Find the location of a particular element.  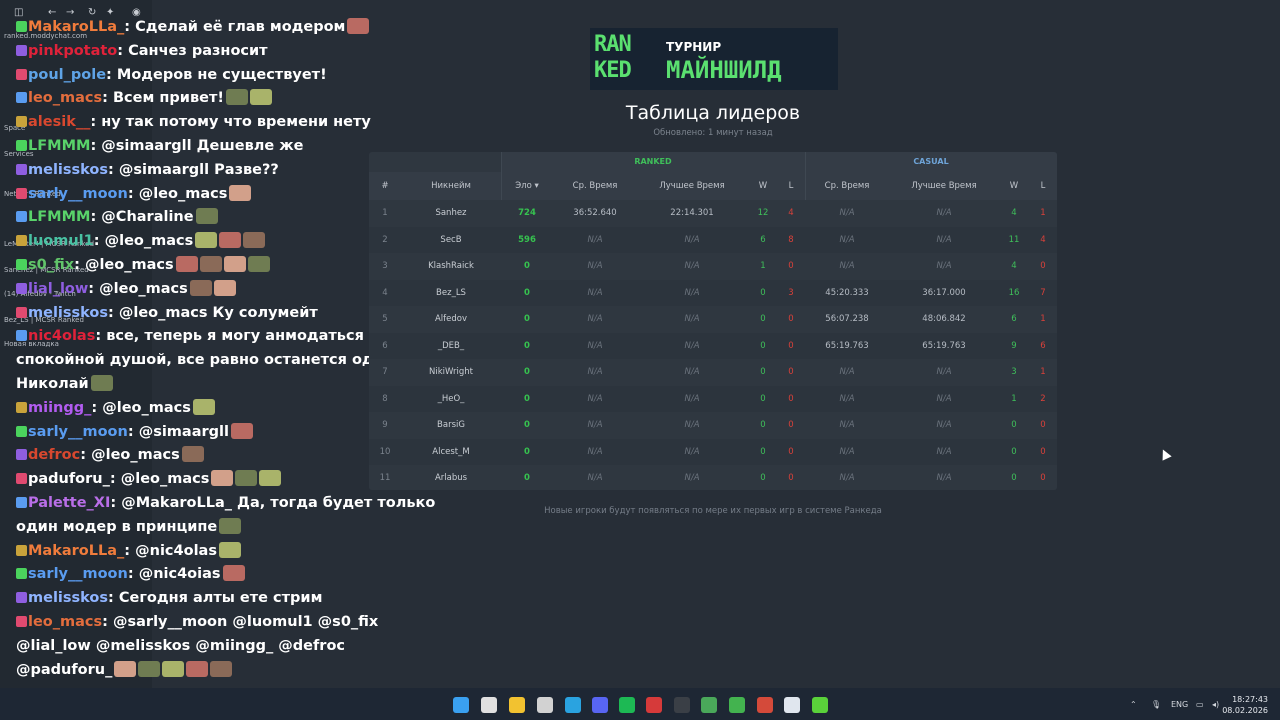

file-explorer-icon is located at coordinates (517, 705).